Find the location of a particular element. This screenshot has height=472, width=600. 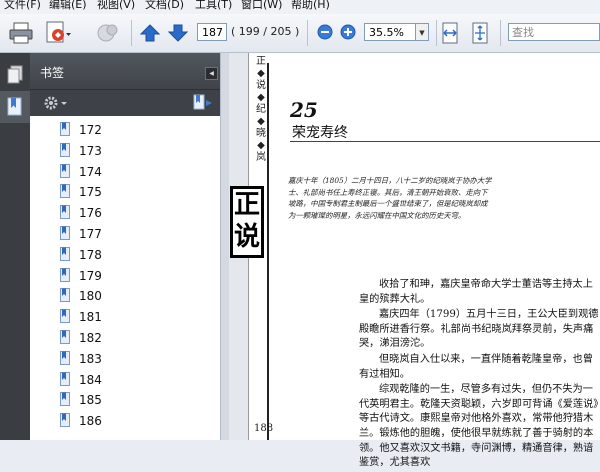

bookmark-label: 173 is located at coordinates (90, 150).